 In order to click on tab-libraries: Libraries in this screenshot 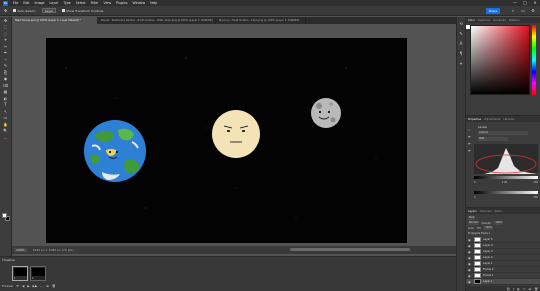, I will do `click(508, 119)`.